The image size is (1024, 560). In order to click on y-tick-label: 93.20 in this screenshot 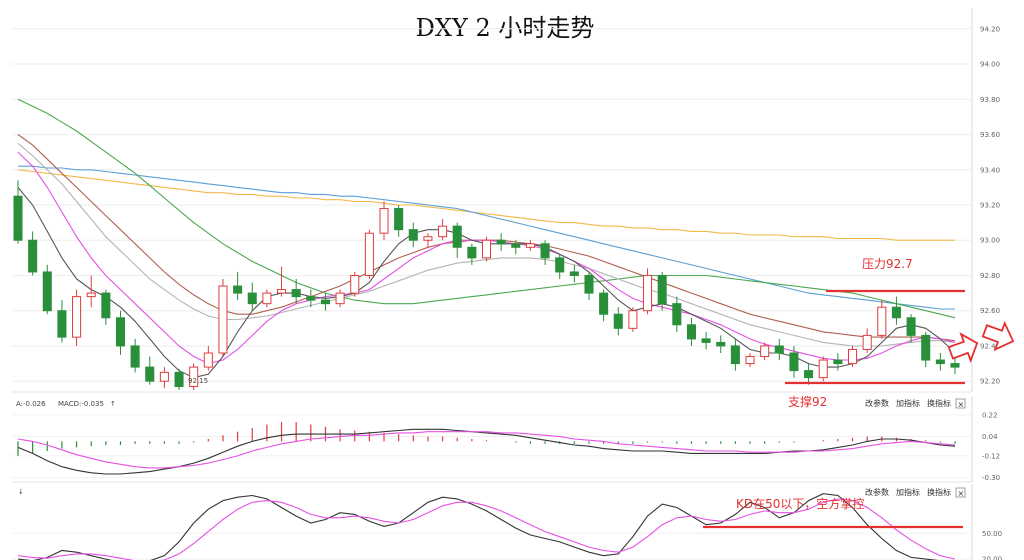, I will do `click(990, 206)`.